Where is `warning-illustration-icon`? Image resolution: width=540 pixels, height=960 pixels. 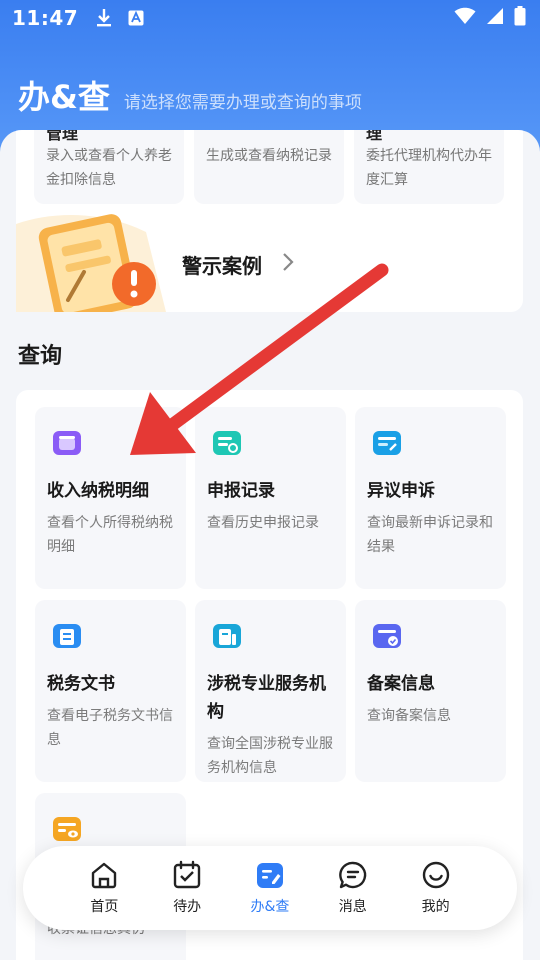
warning-illustration-icon is located at coordinates (91, 263).